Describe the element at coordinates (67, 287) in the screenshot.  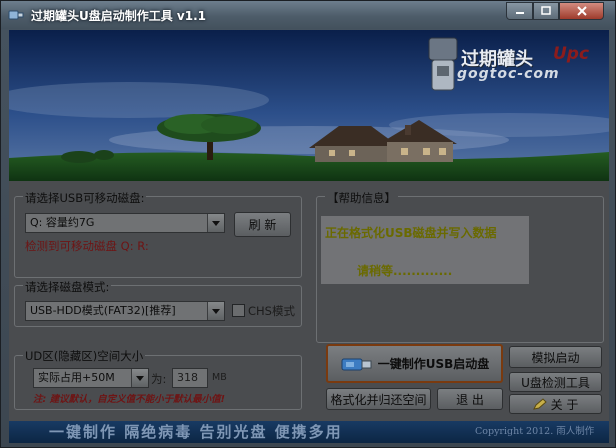
I see `mode-group-label: 请选择磁盘模式:` at that location.